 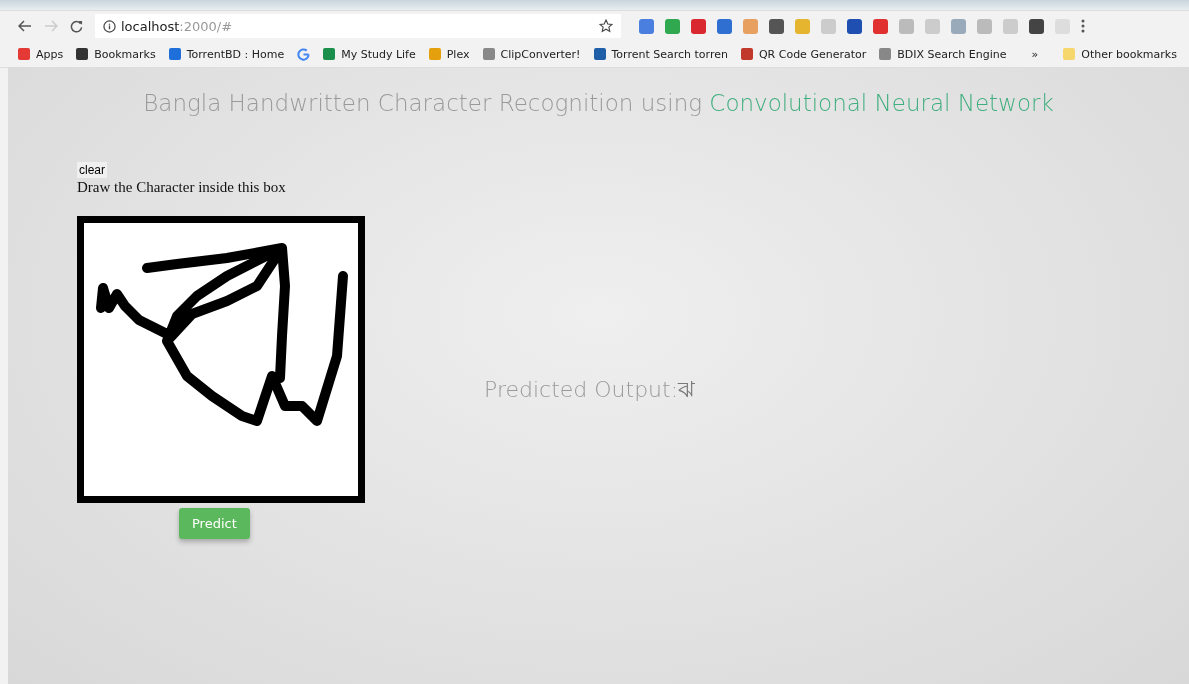 I want to click on bookmark, so click(x=304, y=54).